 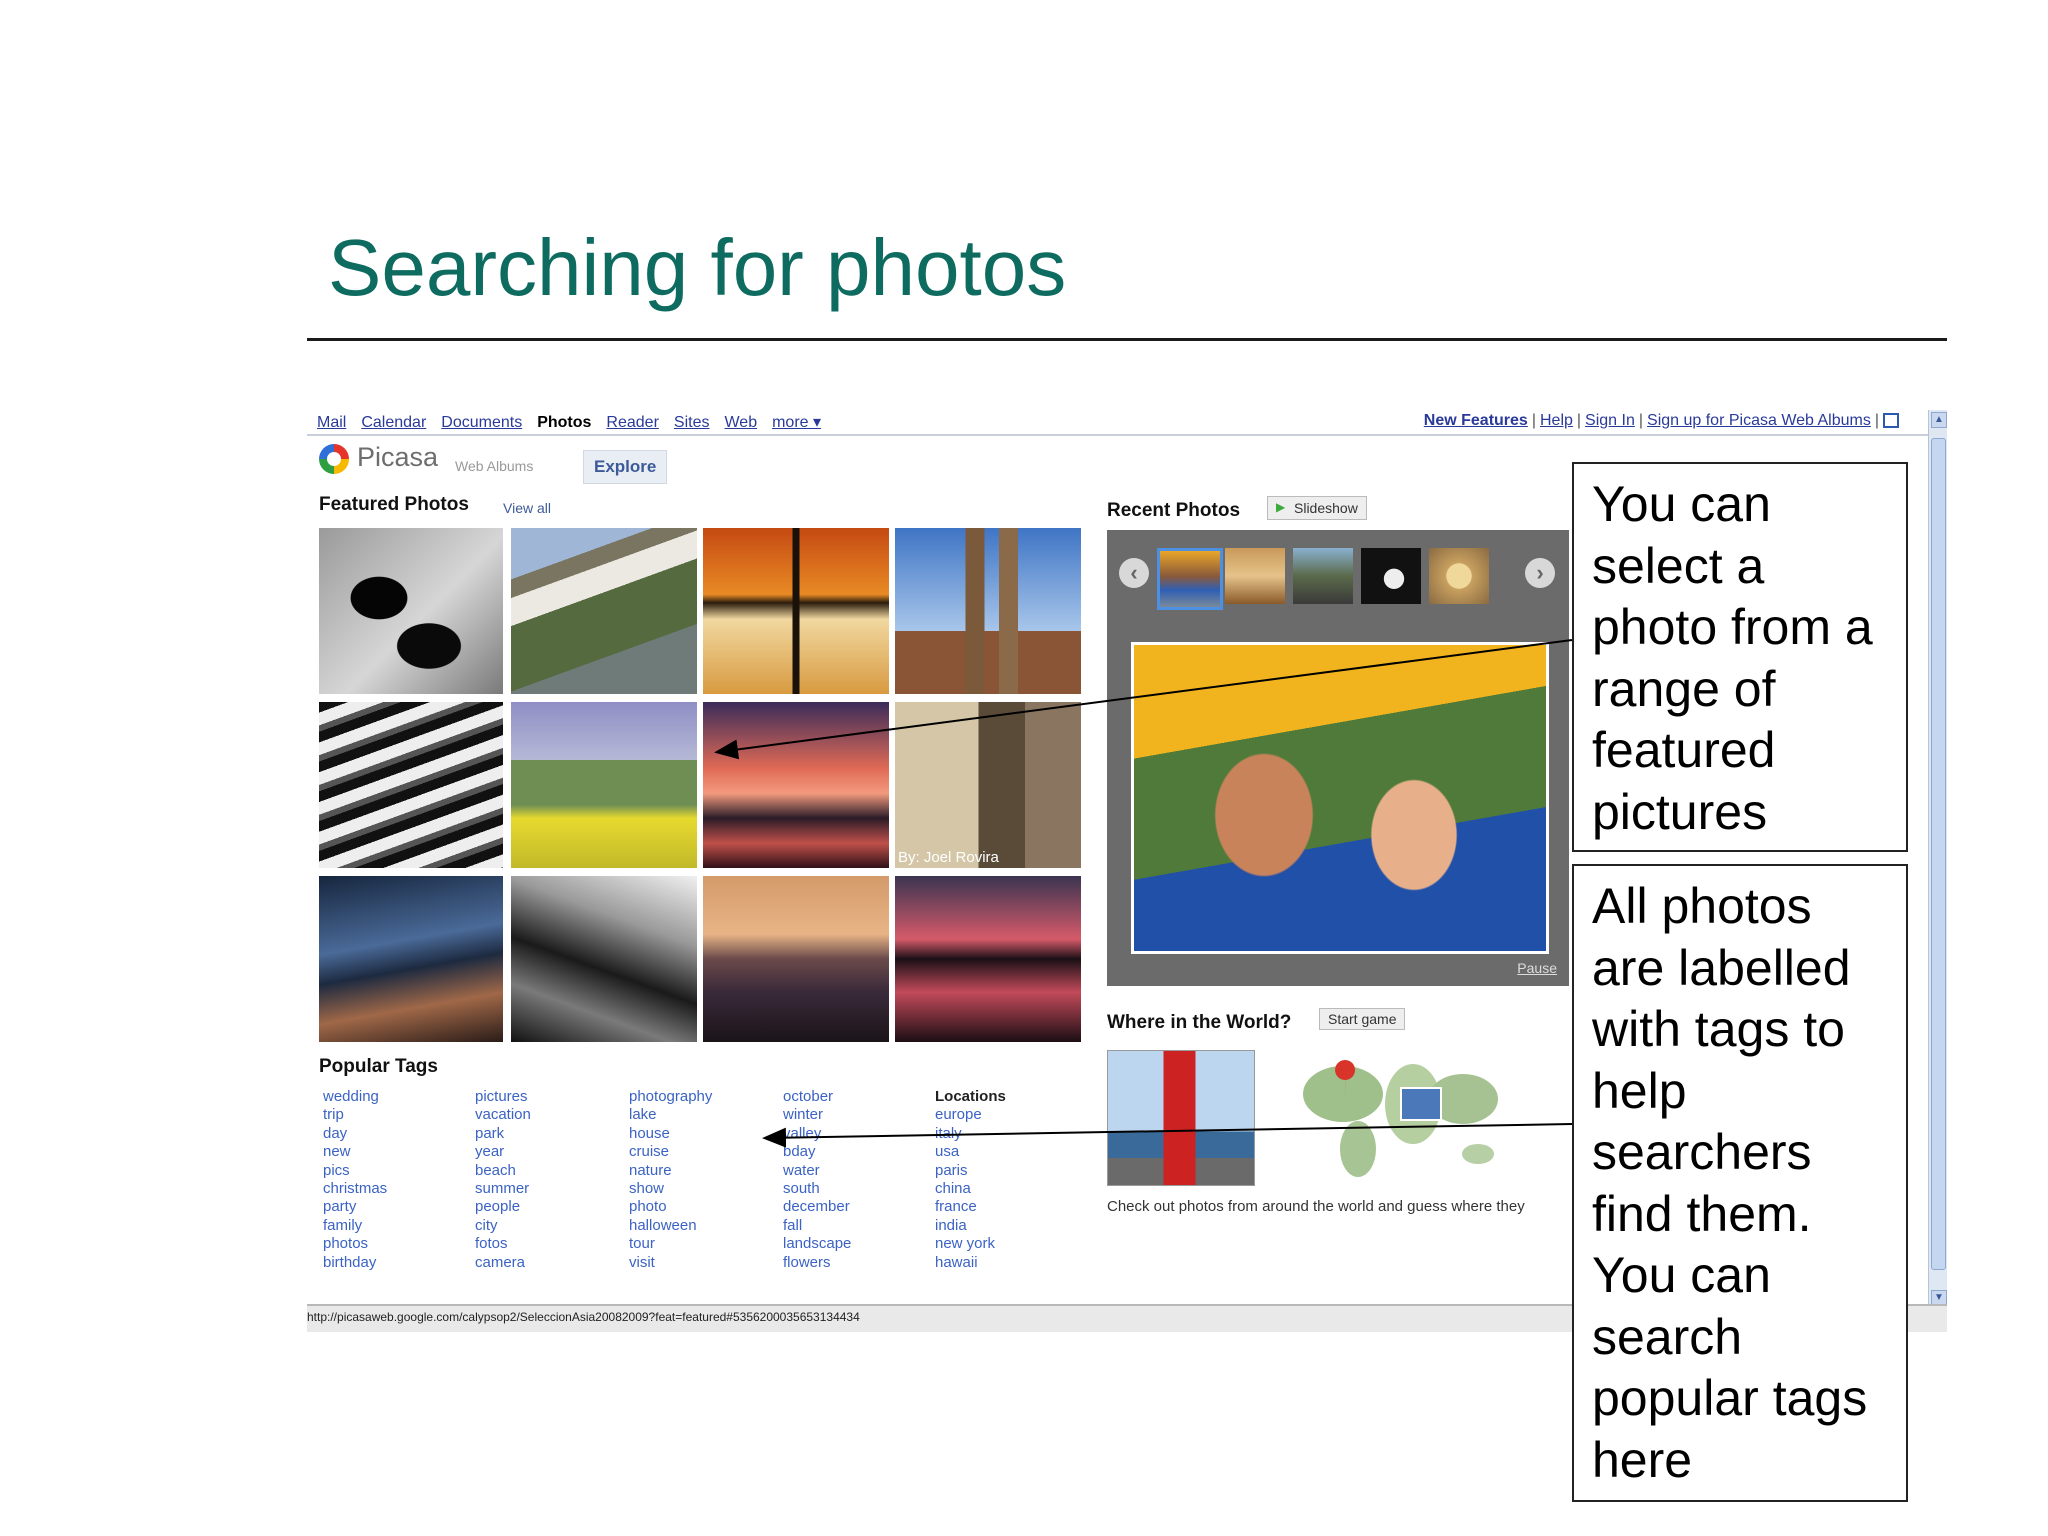 I want to click on gbar-web-link: Web, so click(x=740, y=422).